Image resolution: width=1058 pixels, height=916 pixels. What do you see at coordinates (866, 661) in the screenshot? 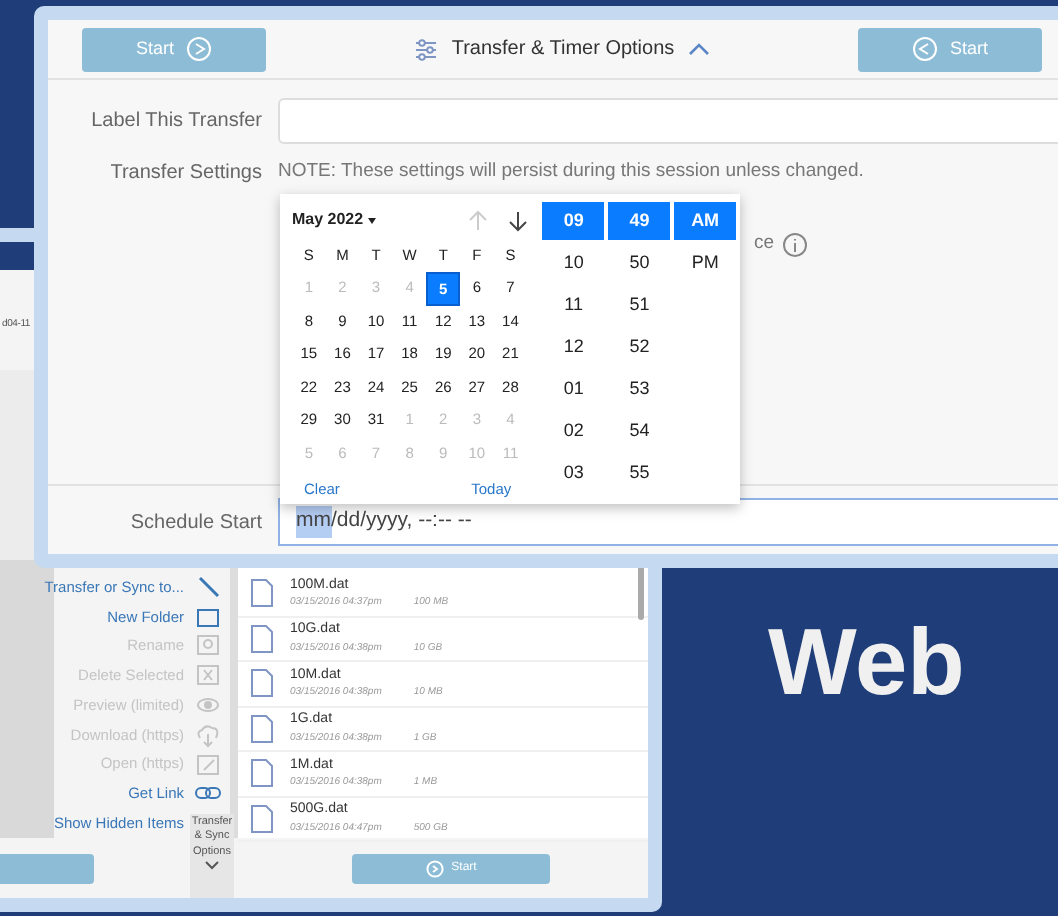
I see `caption-text: Web` at bounding box center [866, 661].